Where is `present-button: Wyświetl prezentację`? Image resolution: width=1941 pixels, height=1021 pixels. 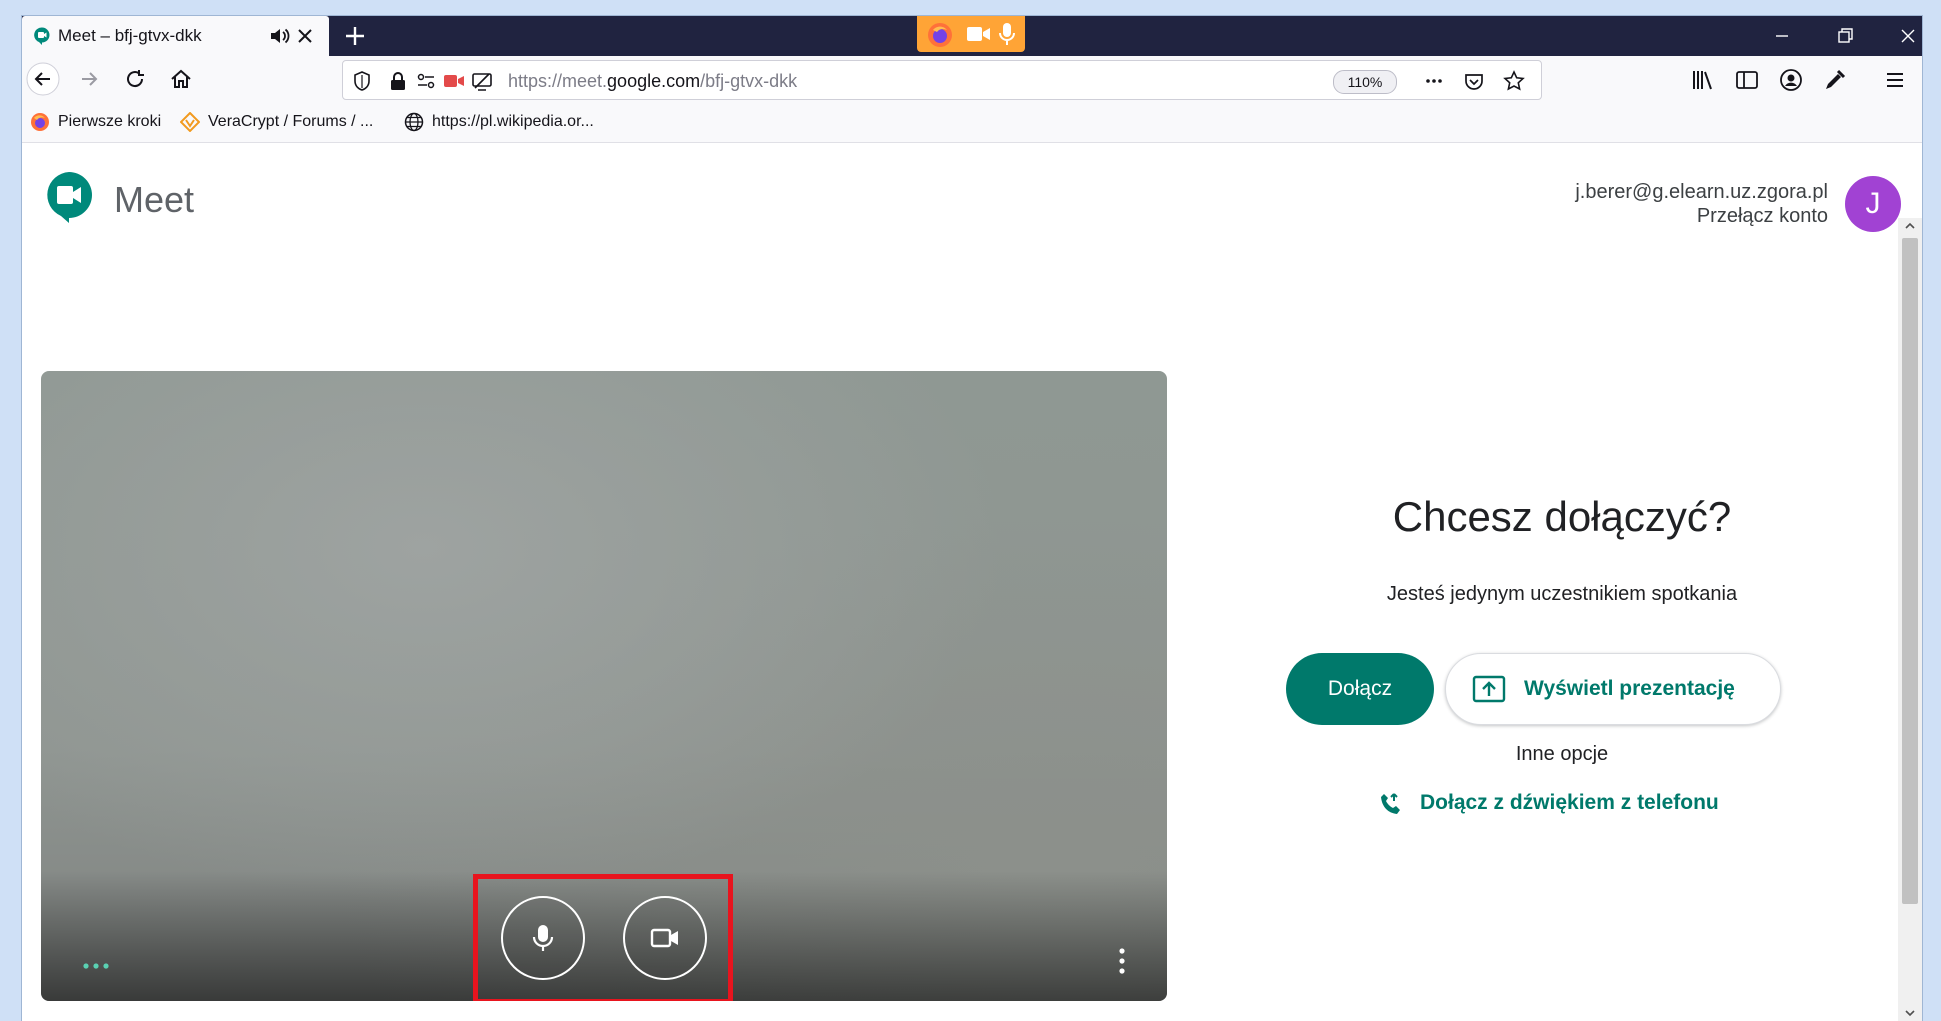 present-button: Wyświetl prezentację is located at coordinates (1613, 689).